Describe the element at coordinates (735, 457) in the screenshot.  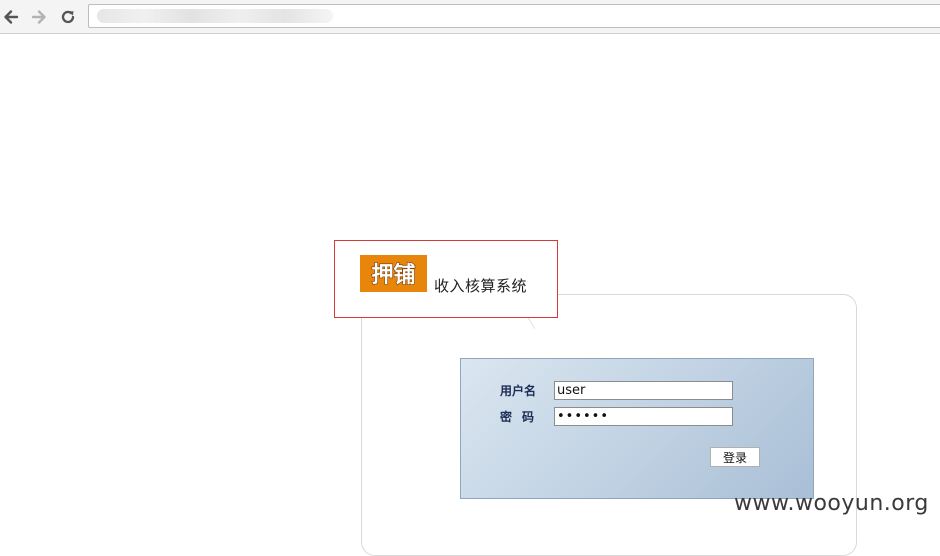
I see `login-button: 登录` at that location.